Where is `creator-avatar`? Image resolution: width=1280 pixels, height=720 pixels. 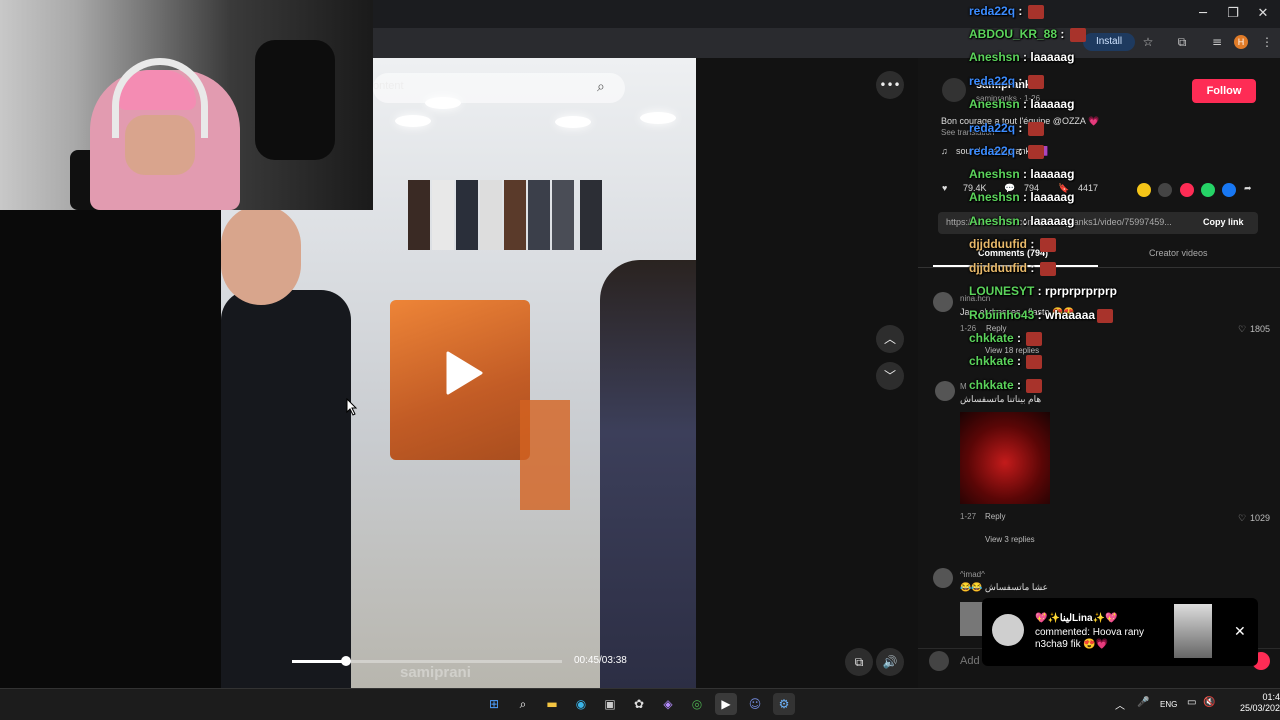
creator-avatar is located at coordinates (954, 90).